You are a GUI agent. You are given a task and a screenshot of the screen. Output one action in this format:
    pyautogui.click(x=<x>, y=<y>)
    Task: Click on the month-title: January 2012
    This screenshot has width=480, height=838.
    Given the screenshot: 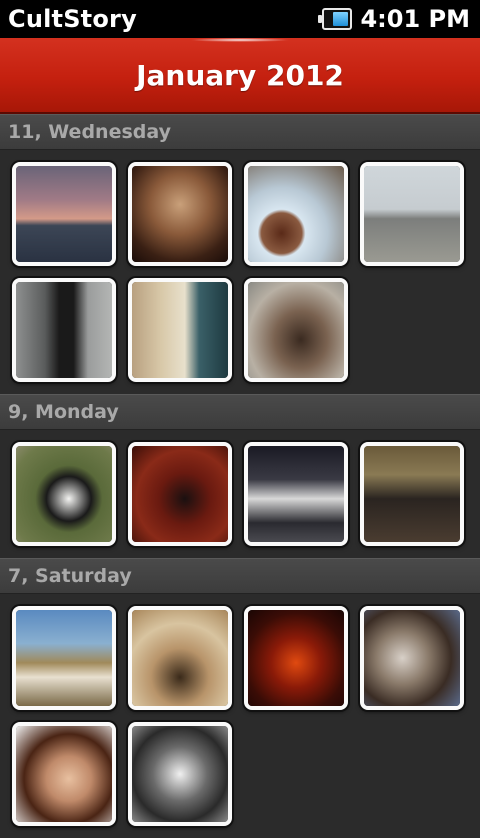 What is the action you would take?
    pyautogui.click(x=240, y=75)
    